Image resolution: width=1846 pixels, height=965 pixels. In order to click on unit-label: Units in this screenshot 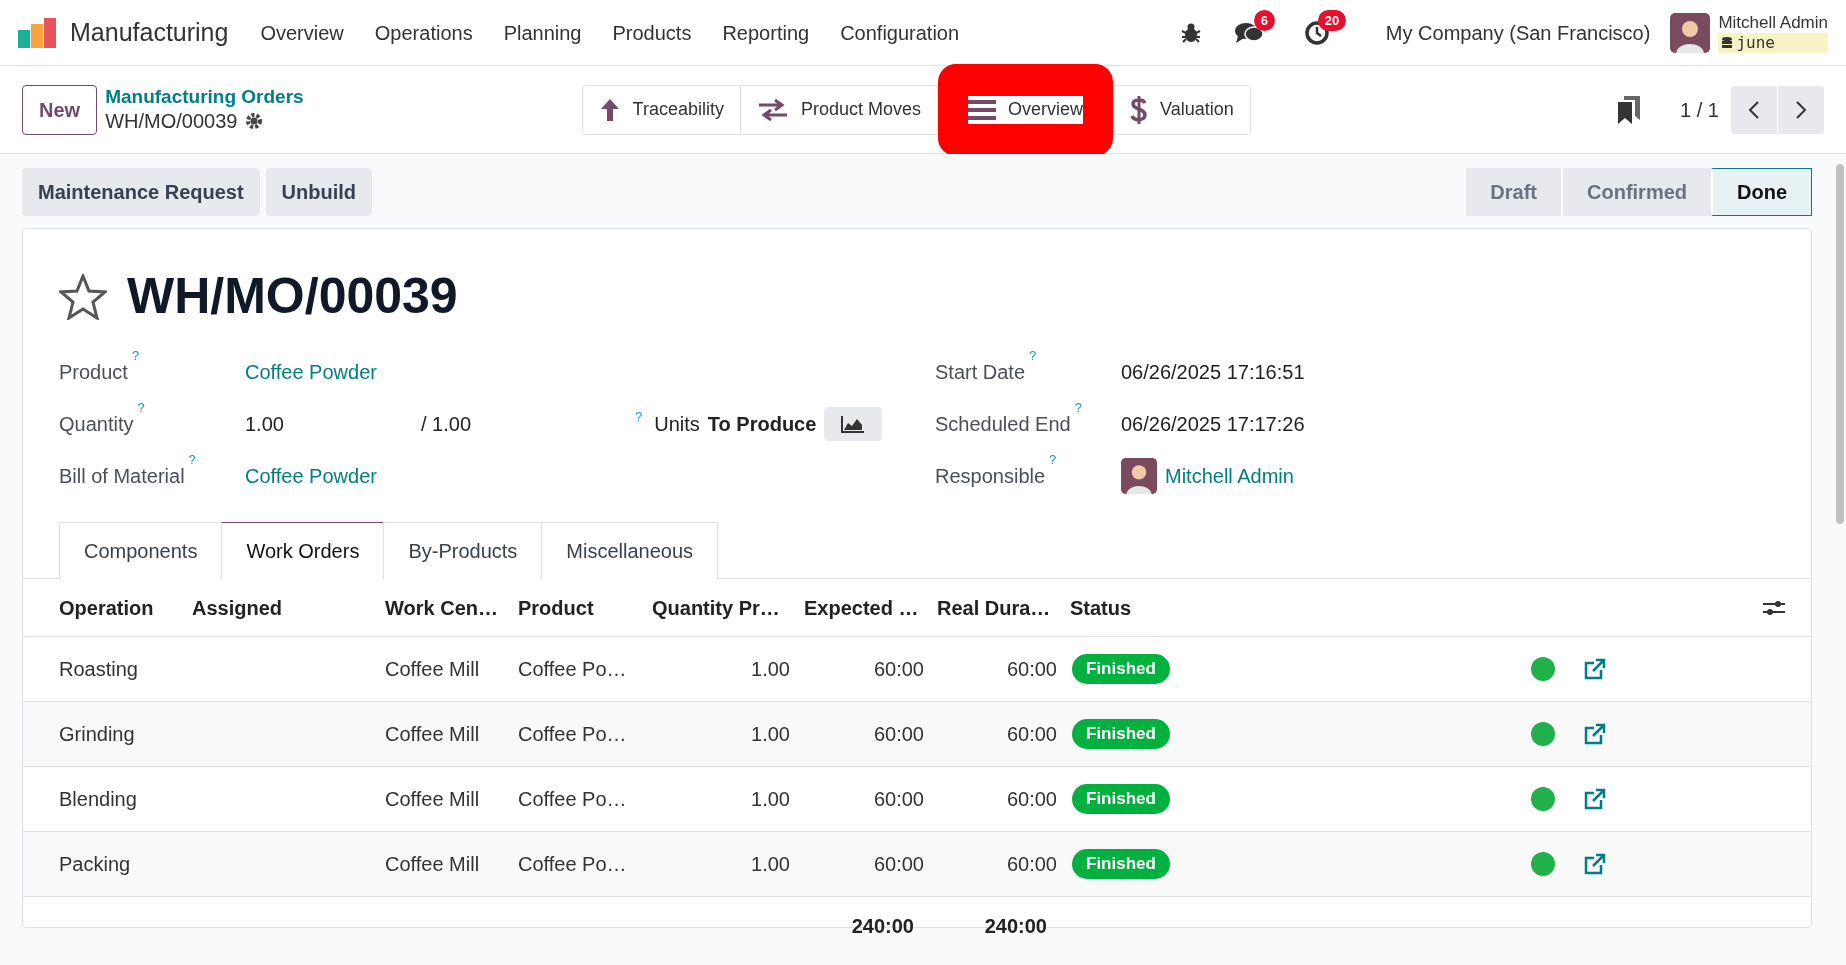, I will do `click(677, 424)`.